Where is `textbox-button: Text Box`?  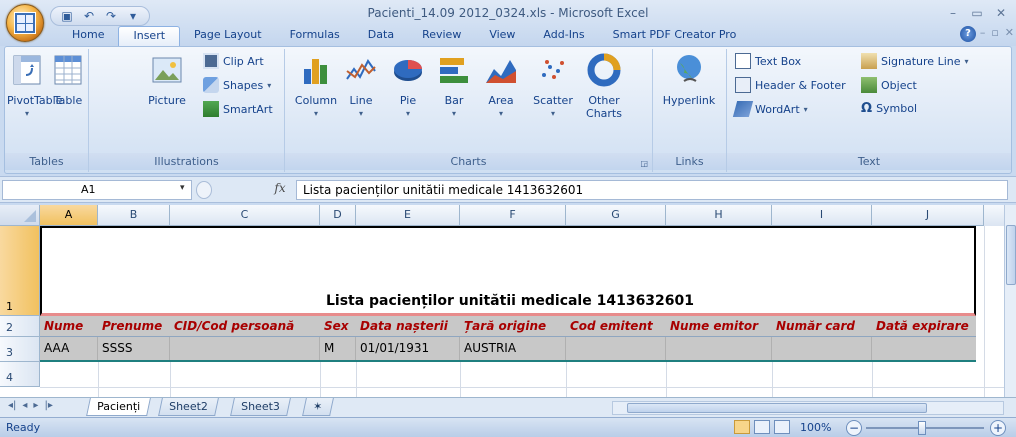
textbox-button: Text Box is located at coordinates (768, 61).